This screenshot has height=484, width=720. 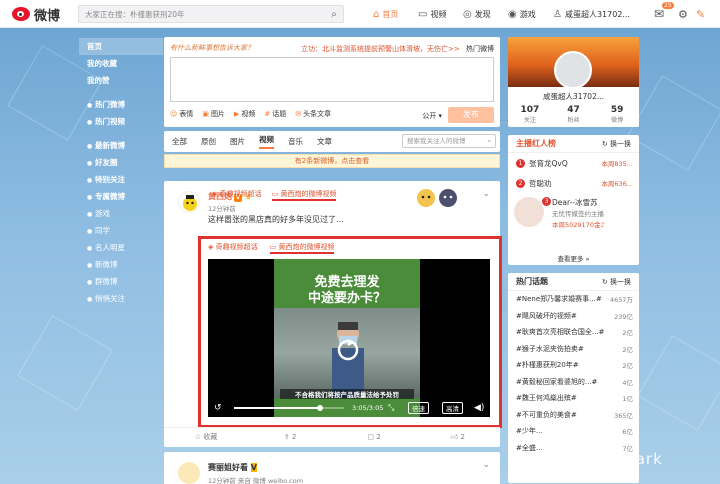 What do you see at coordinates (121, 281) in the screenshot?
I see `sidebar-item: ● 群微博` at bounding box center [121, 281].